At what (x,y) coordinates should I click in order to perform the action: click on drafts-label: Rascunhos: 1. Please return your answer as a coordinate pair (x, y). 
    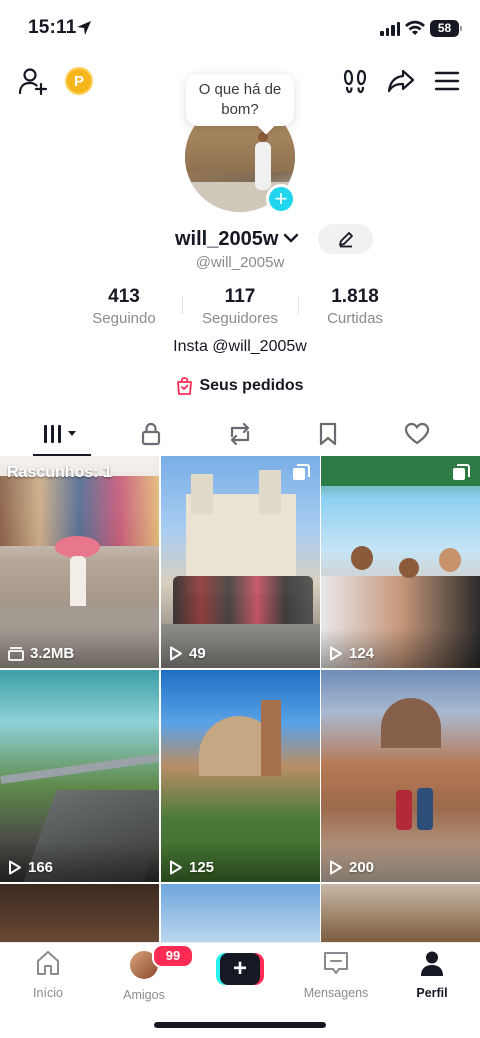
    Looking at the image, I should click on (59, 472).